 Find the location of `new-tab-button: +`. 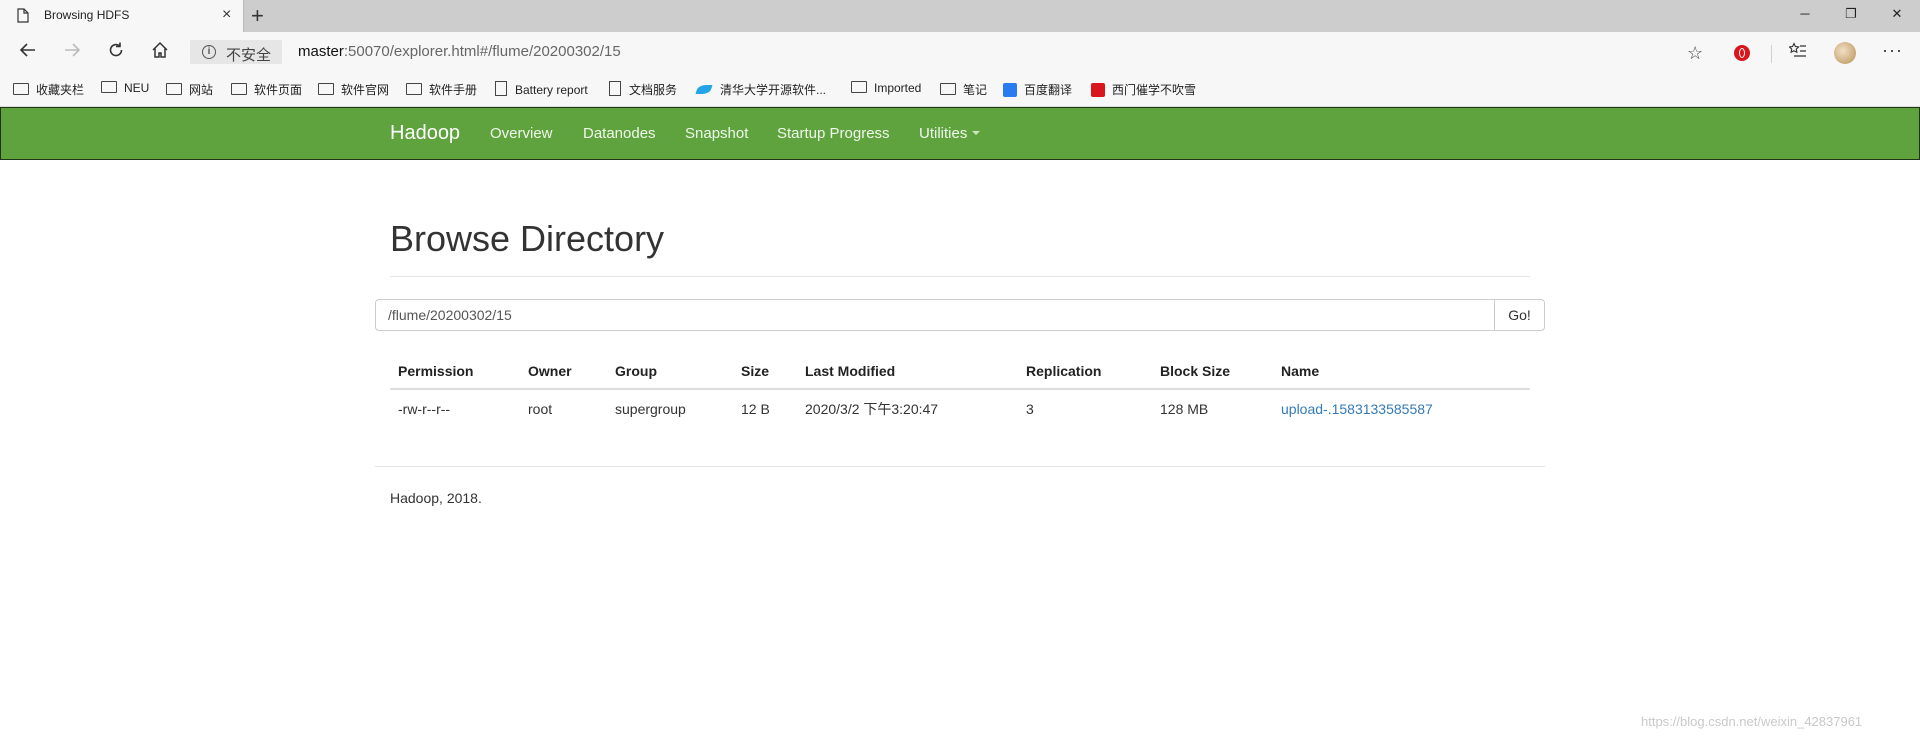

new-tab-button: + is located at coordinates (257, 16).